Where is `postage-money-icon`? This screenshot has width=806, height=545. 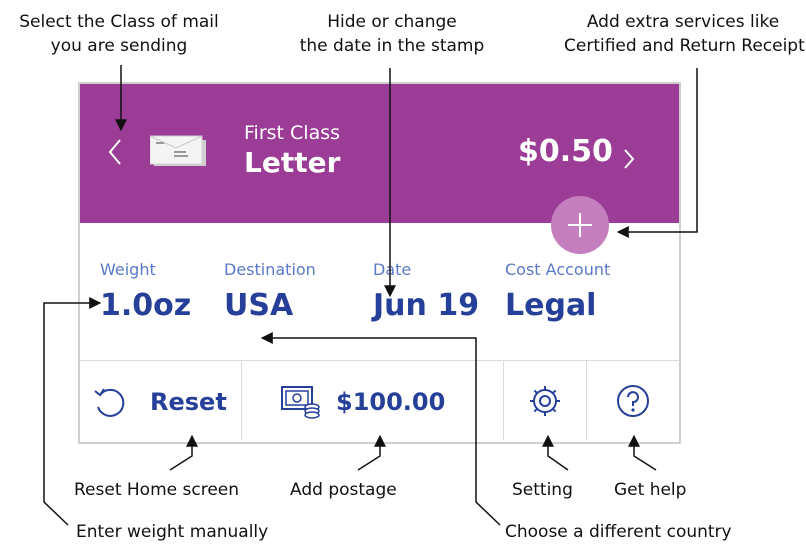 postage-money-icon is located at coordinates (301, 403).